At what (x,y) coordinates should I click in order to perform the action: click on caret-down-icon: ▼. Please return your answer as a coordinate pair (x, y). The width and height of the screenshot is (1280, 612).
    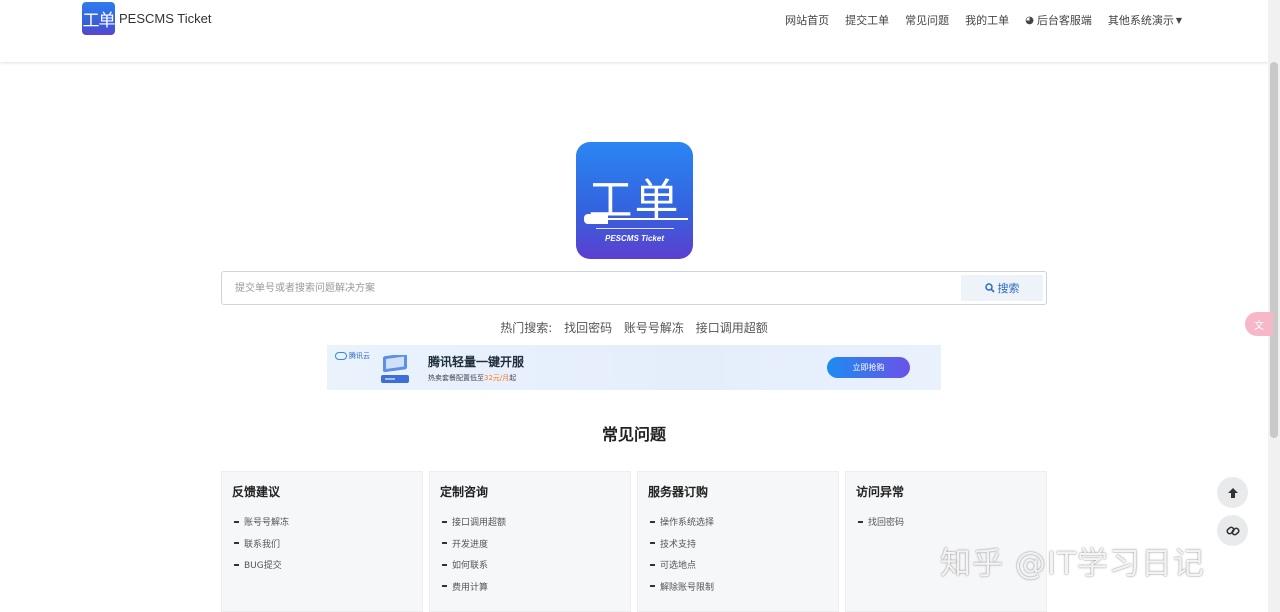
    Looking at the image, I should click on (1178, 20).